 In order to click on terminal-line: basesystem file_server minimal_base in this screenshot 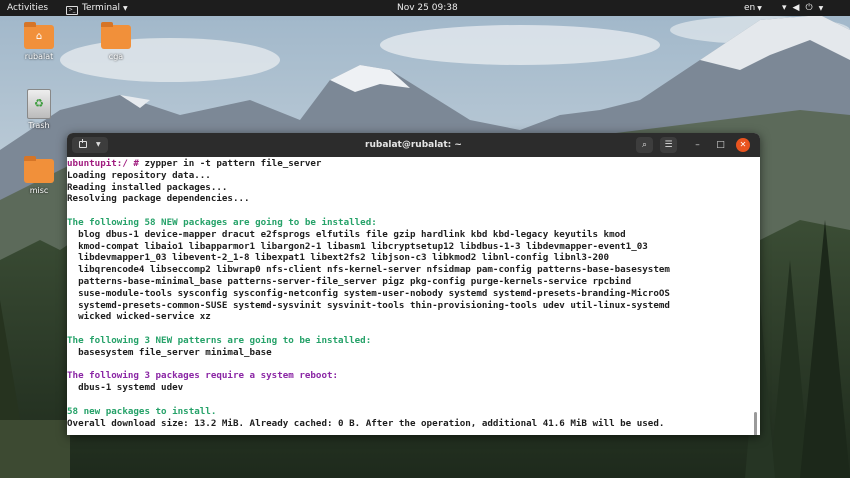, I will do `click(169, 352)`.